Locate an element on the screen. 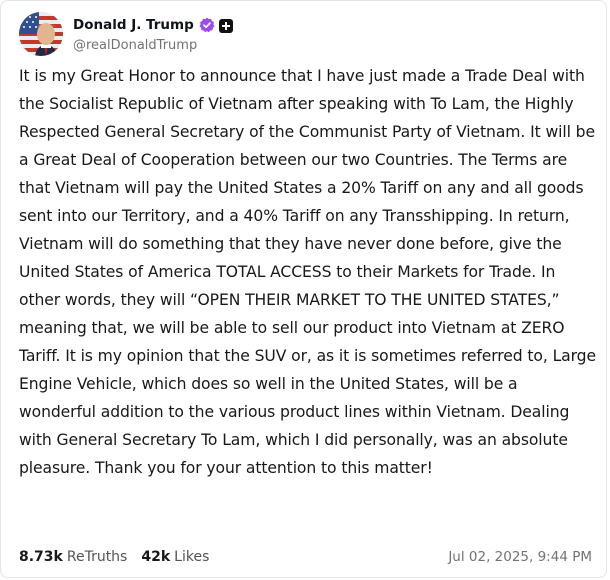 The width and height of the screenshot is (610, 580). author-display-name: Donald J. Trump is located at coordinates (133, 25).